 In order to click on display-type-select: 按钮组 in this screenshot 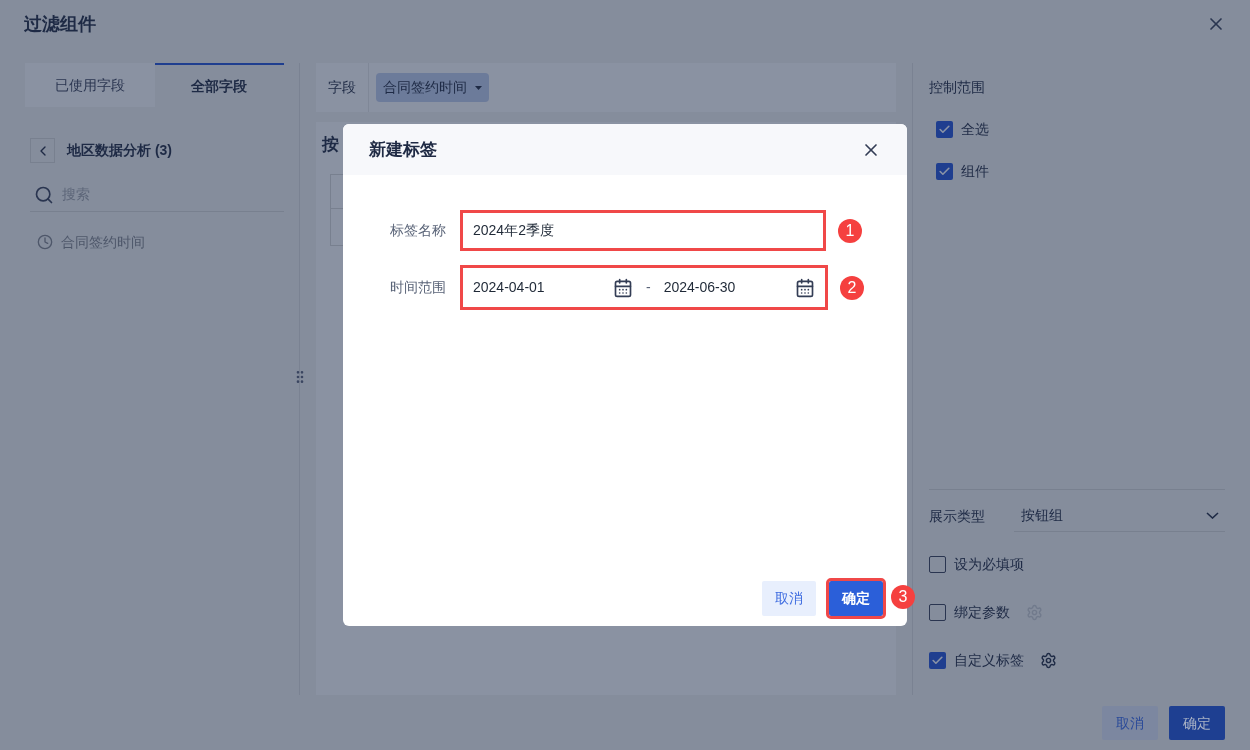, I will do `click(1119, 516)`.